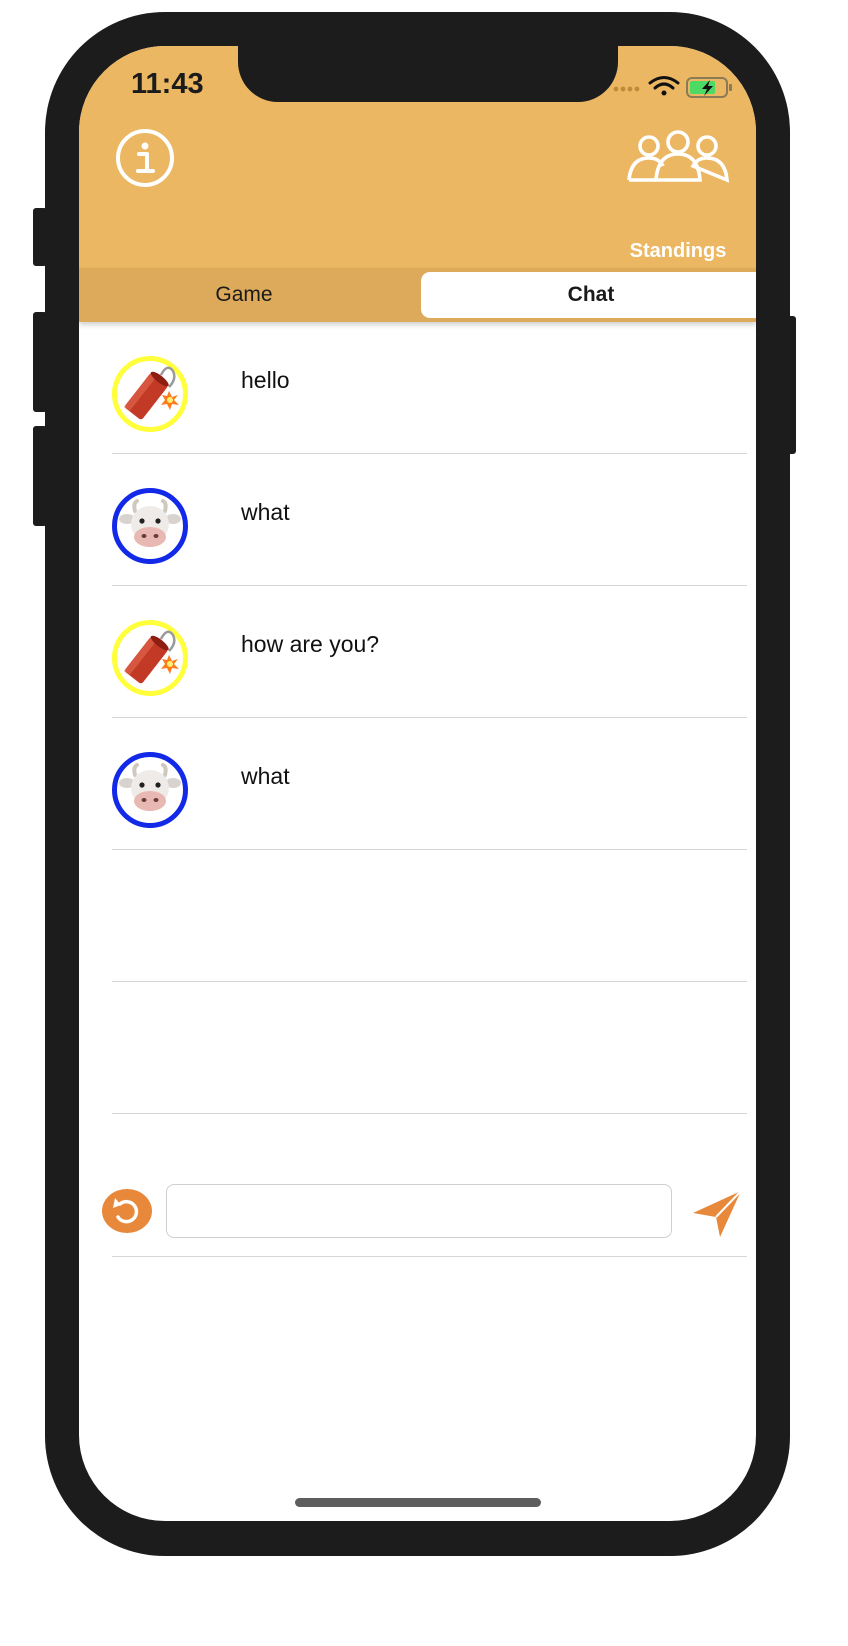 This screenshot has width=848, height=1646. Describe the element at coordinates (40, 362) in the screenshot. I see `volume-up-button` at that location.